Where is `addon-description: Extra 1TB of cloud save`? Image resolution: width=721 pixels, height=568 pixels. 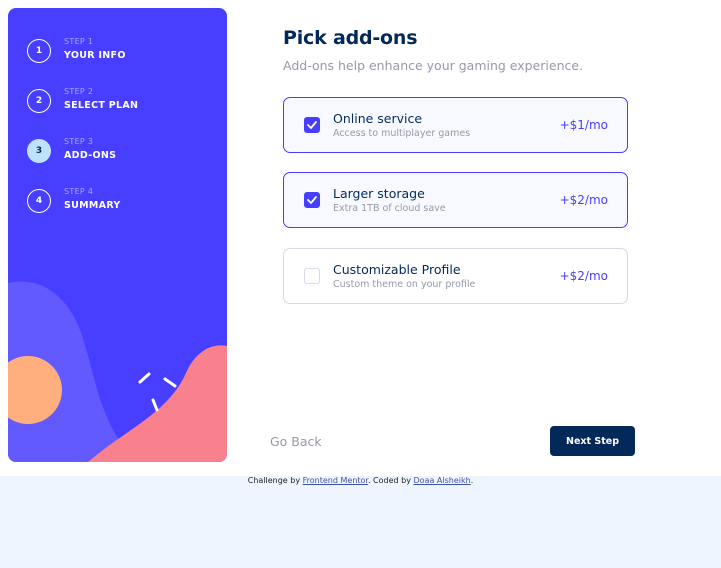 addon-description: Extra 1TB of cloud save is located at coordinates (389, 208).